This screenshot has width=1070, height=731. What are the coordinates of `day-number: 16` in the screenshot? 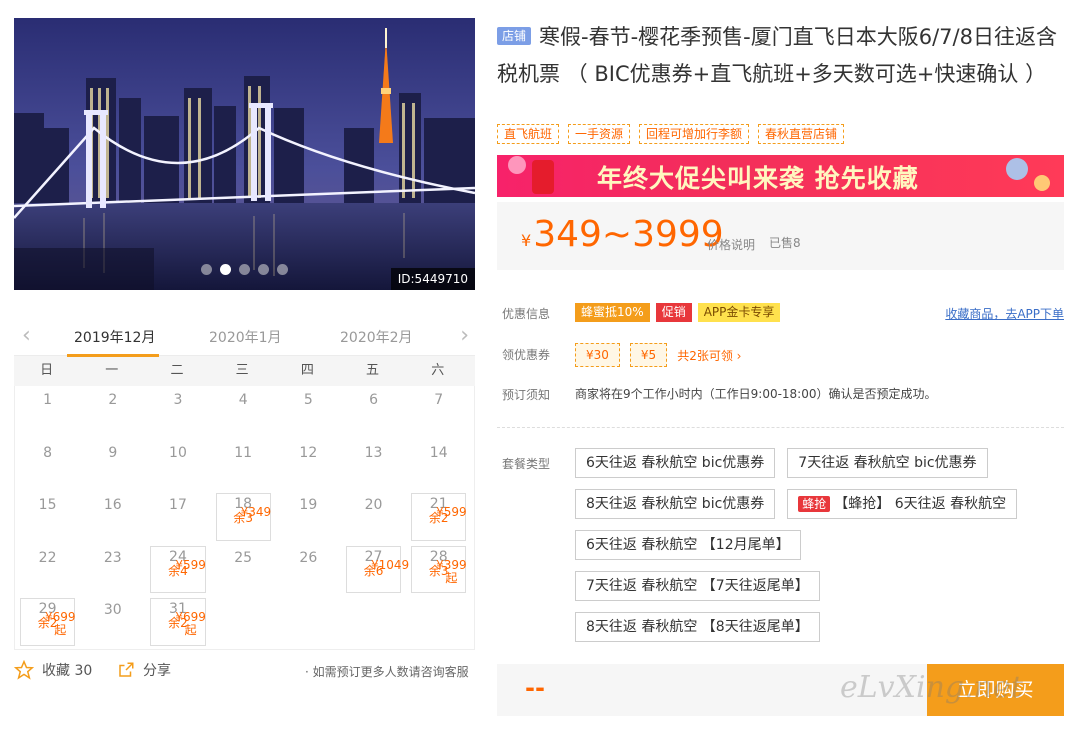 It's located at (112, 505).